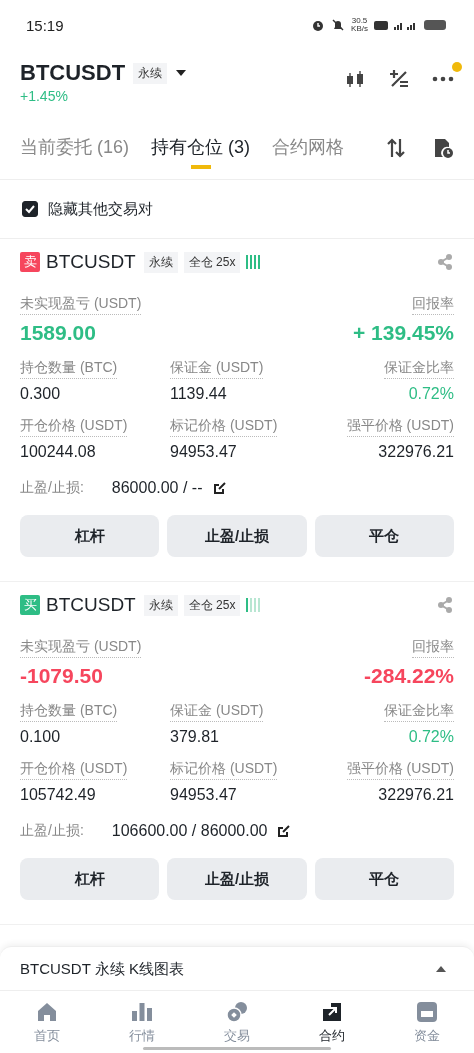 Image resolution: width=474 pixels, height=1053 pixels. What do you see at coordinates (44, 96) in the screenshot?
I see `price-change: +1.45%` at bounding box center [44, 96].